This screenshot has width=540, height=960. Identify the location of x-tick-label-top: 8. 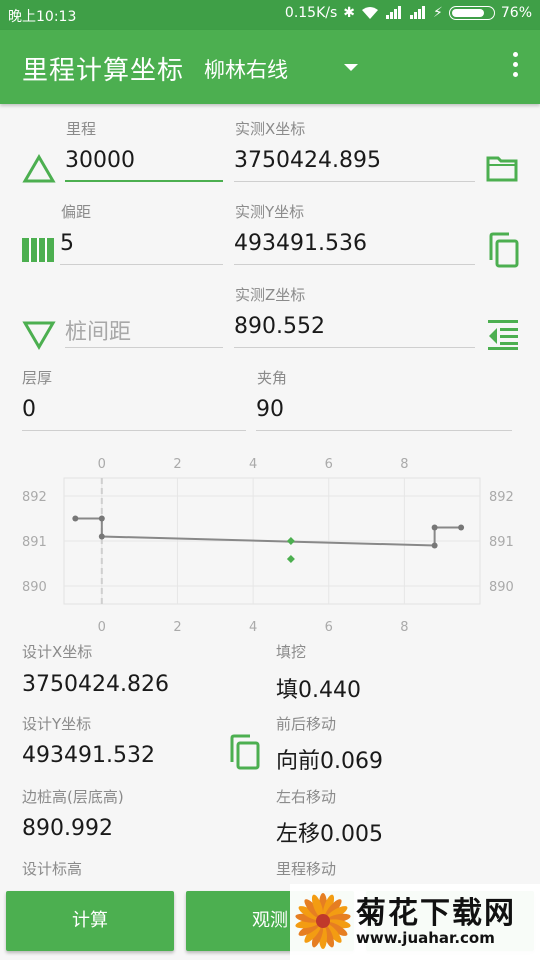
(404, 464).